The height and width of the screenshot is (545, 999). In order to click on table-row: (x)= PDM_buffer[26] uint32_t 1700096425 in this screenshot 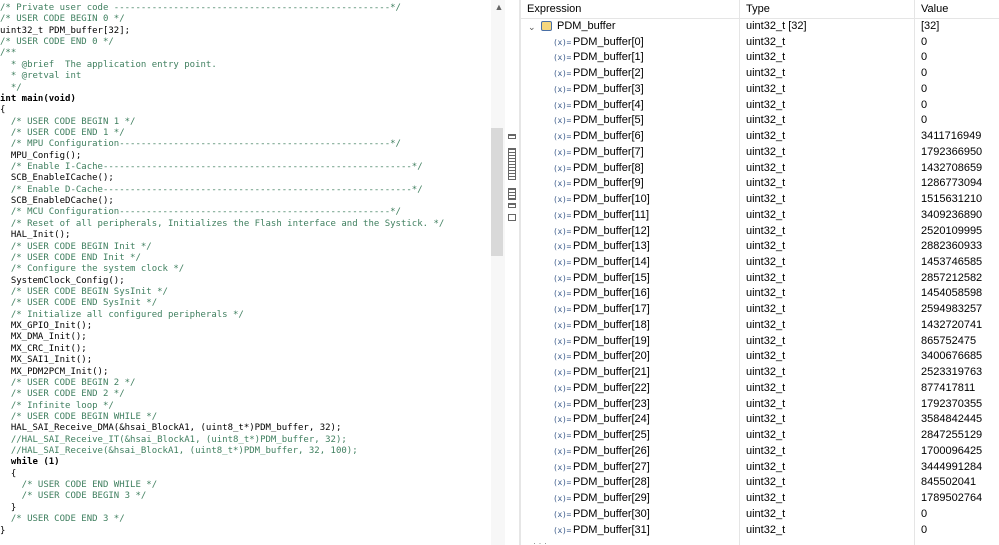, I will do `click(760, 452)`.